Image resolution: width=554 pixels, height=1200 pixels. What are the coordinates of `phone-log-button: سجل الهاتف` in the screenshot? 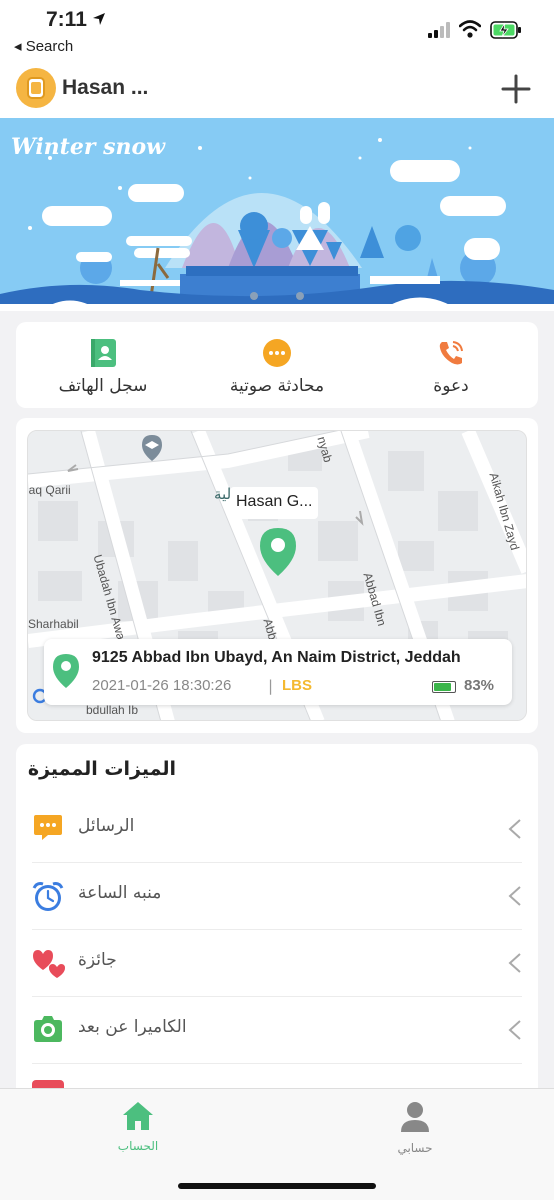 It's located at (103, 367).